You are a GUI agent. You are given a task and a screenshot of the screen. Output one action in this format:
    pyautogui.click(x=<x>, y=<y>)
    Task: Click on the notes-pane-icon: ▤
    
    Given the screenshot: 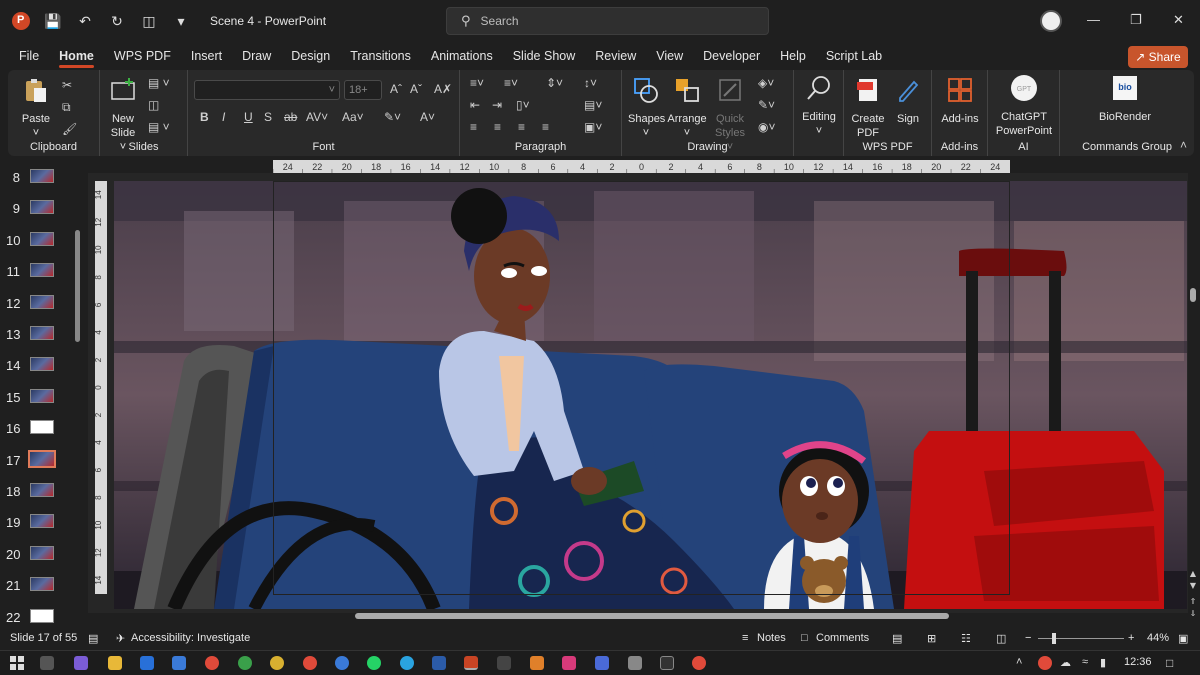 What is the action you would take?
    pyautogui.click(x=93, y=638)
    